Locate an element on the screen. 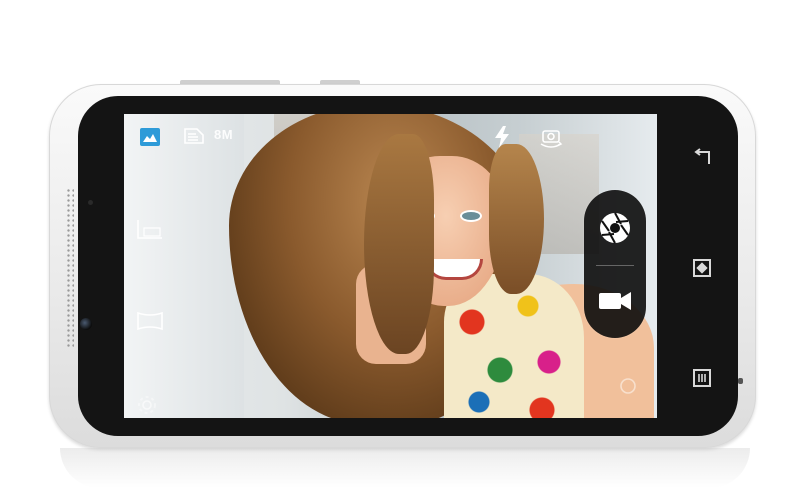 This screenshot has height=500, width=800. hdr-icon is located at coordinates (150, 229).